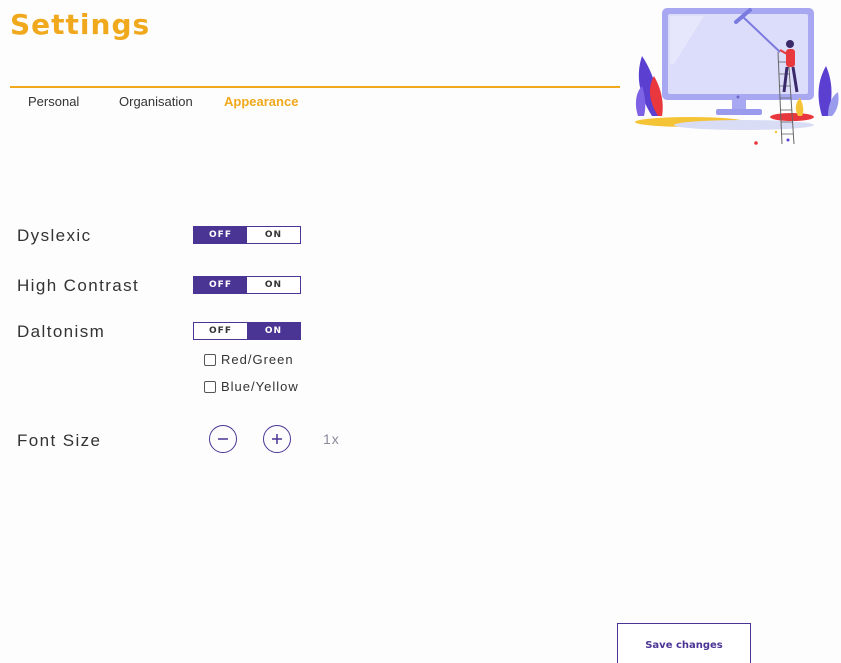  I want to click on plus-icon, so click(277, 439).